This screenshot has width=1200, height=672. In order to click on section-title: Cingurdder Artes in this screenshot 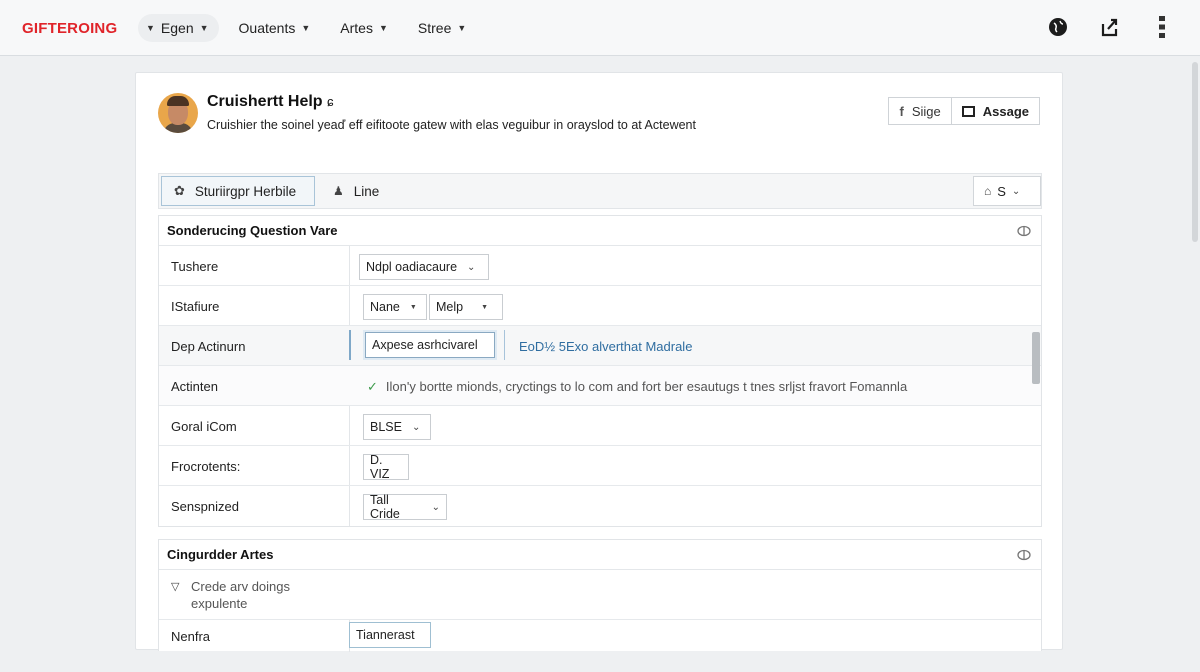, I will do `click(220, 554)`.